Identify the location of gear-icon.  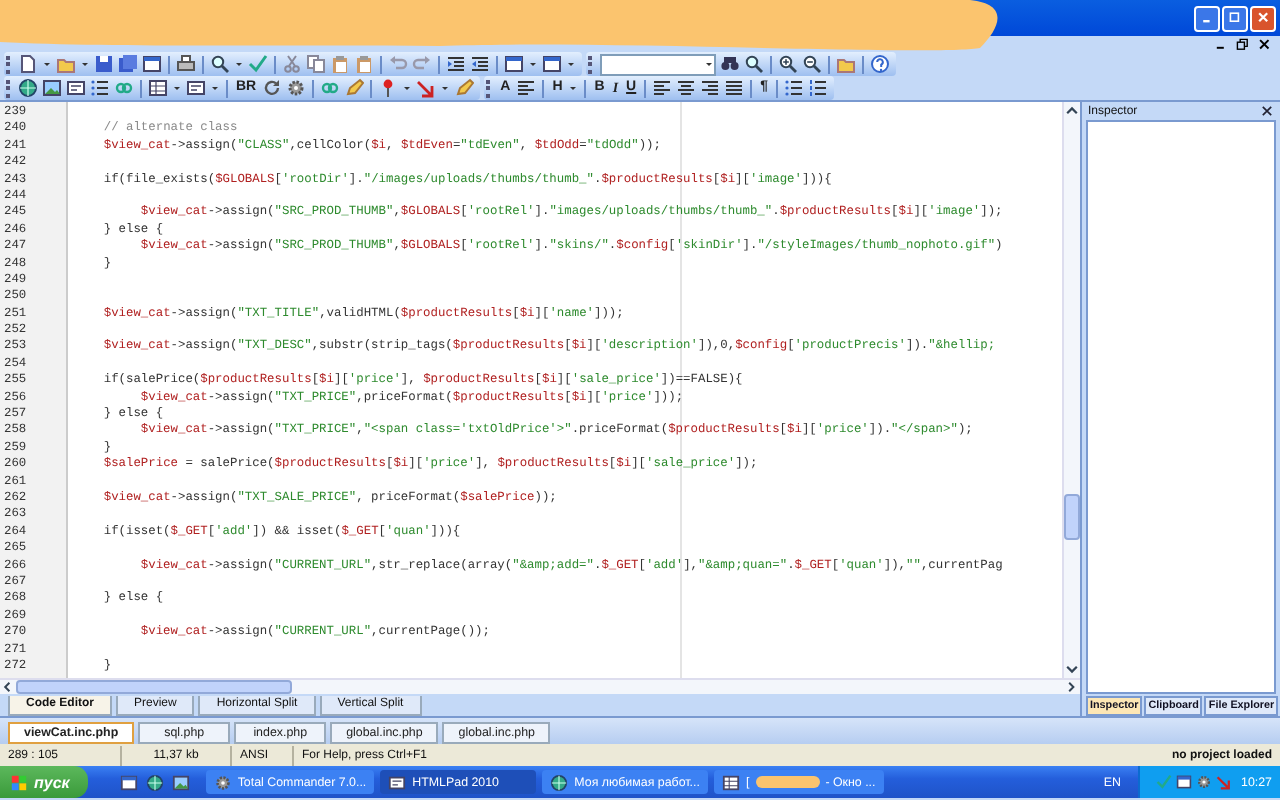
(296, 88).